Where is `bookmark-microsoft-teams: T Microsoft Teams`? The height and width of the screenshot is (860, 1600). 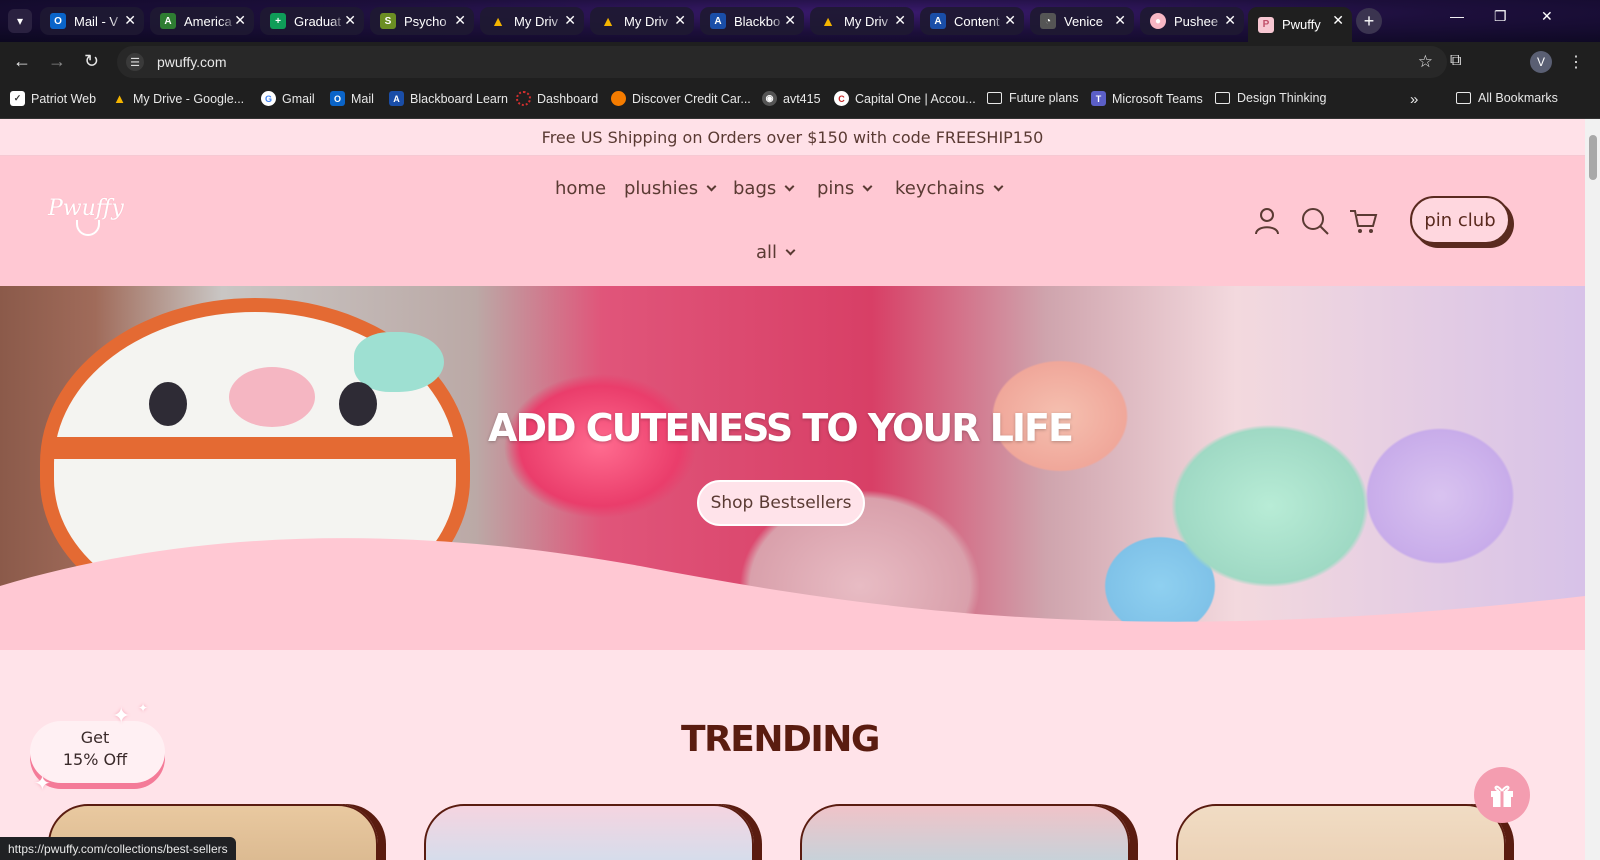 bookmark-microsoft-teams: T Microsoft Teams is located at coordinates (1147, 98).